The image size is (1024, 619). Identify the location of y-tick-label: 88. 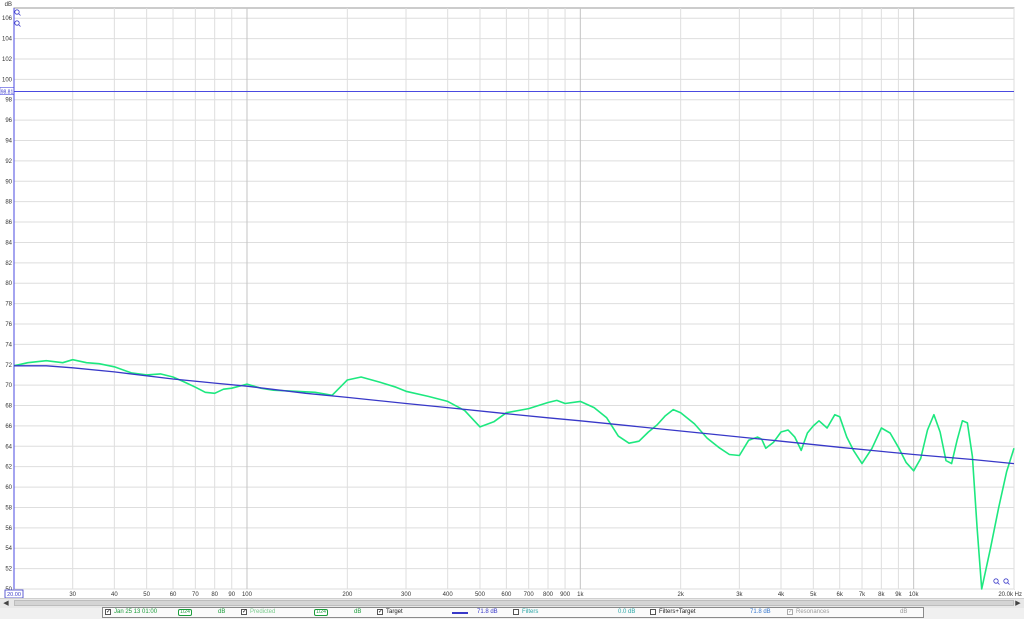
(8, 203).